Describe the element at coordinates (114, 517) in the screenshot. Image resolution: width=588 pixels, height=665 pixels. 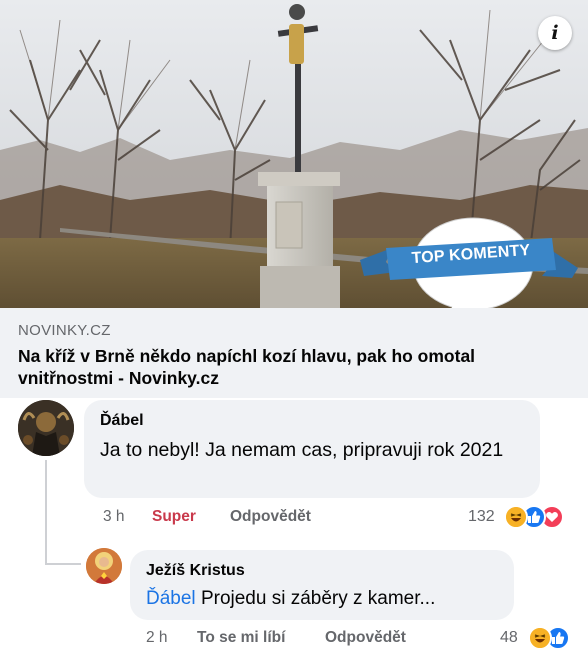
I see `comment-time: 3 h` at that location.